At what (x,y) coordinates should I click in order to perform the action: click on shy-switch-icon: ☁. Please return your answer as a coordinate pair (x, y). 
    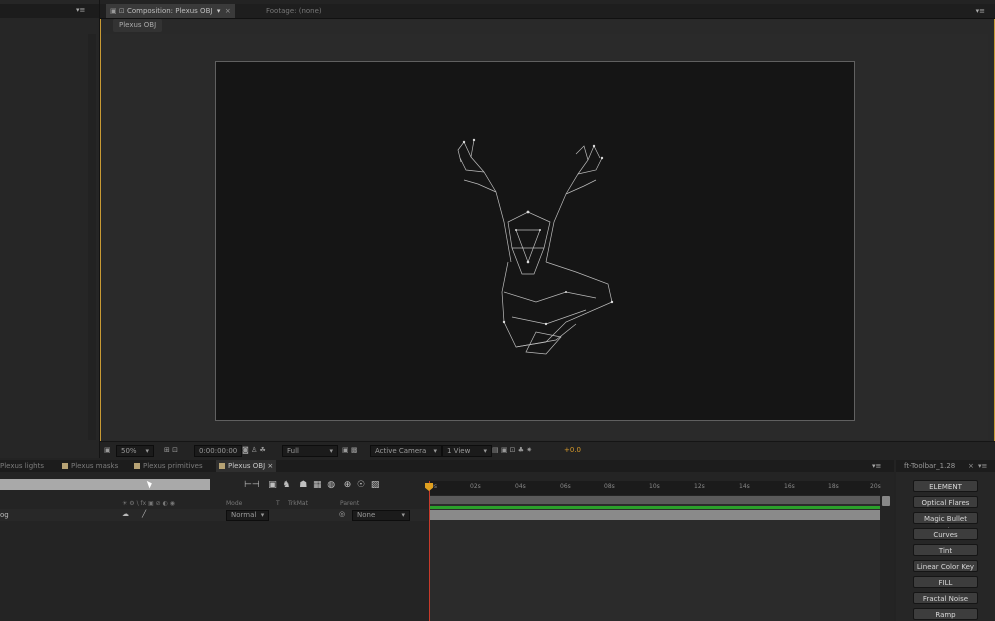
    Looking at the image, I should click on (125, 514).